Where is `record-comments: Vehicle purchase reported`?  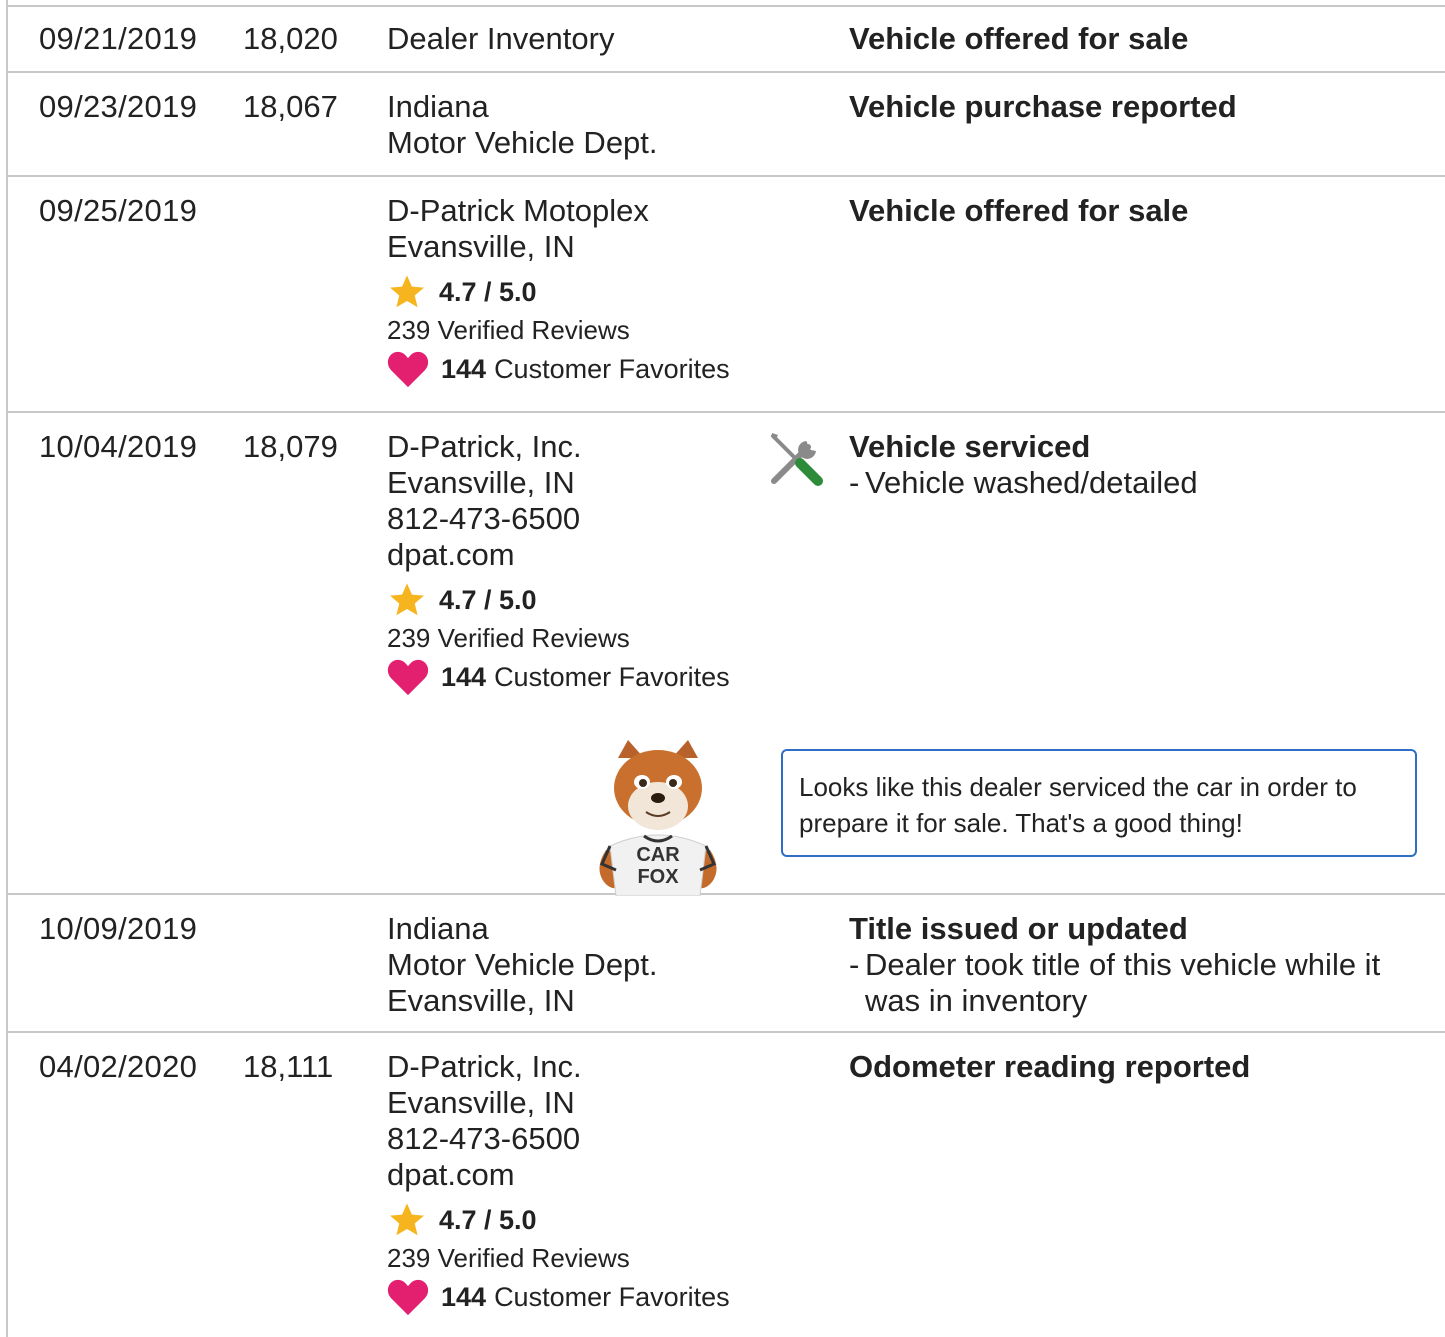
record-comments: Vehicle purchase reported is located at coordinates (1139, 107).